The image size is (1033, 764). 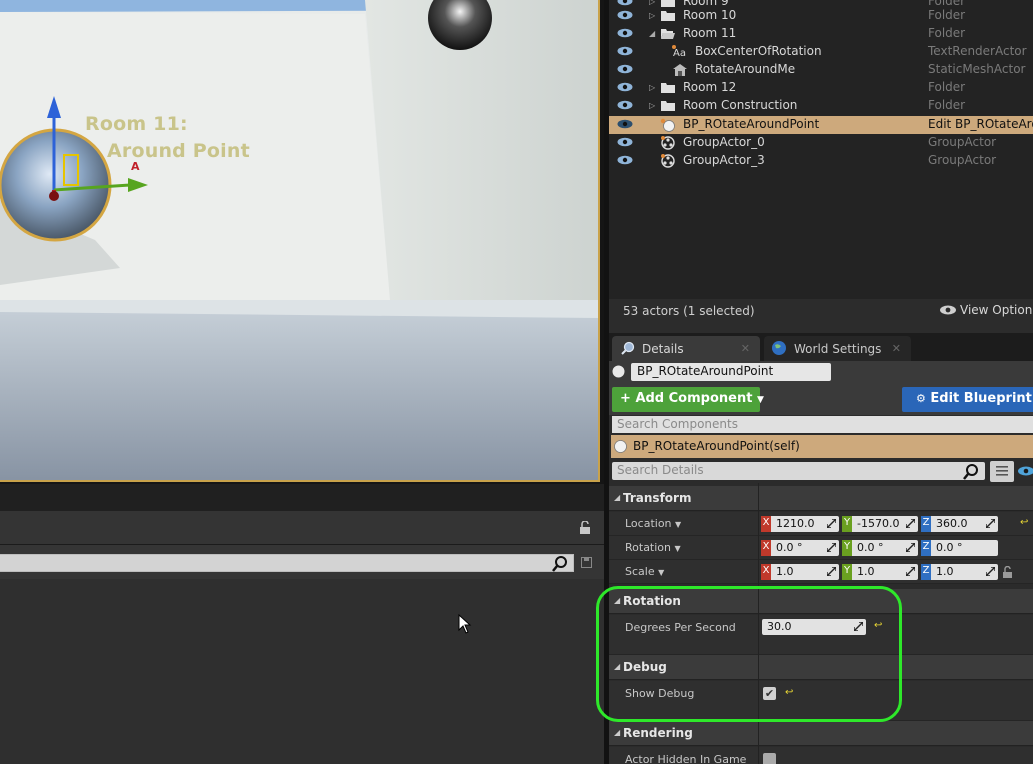 I want to click on section-transform: ◢ Transform, so click(x=821, y=498).